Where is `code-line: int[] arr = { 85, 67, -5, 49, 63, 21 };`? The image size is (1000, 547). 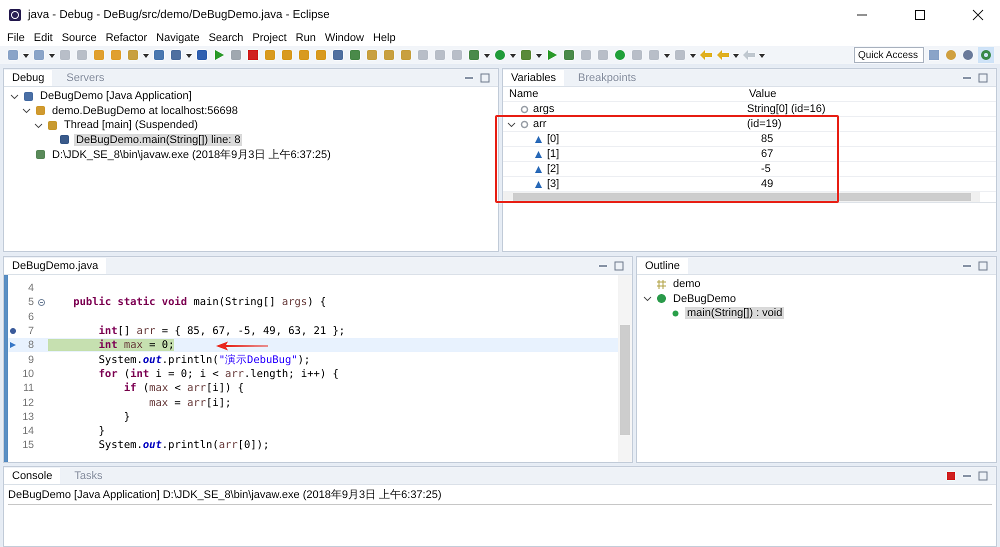 code-line: int[] arr = { 85, 67, -5, 49, 63, 21 }; is located at coordinates (222, 331).